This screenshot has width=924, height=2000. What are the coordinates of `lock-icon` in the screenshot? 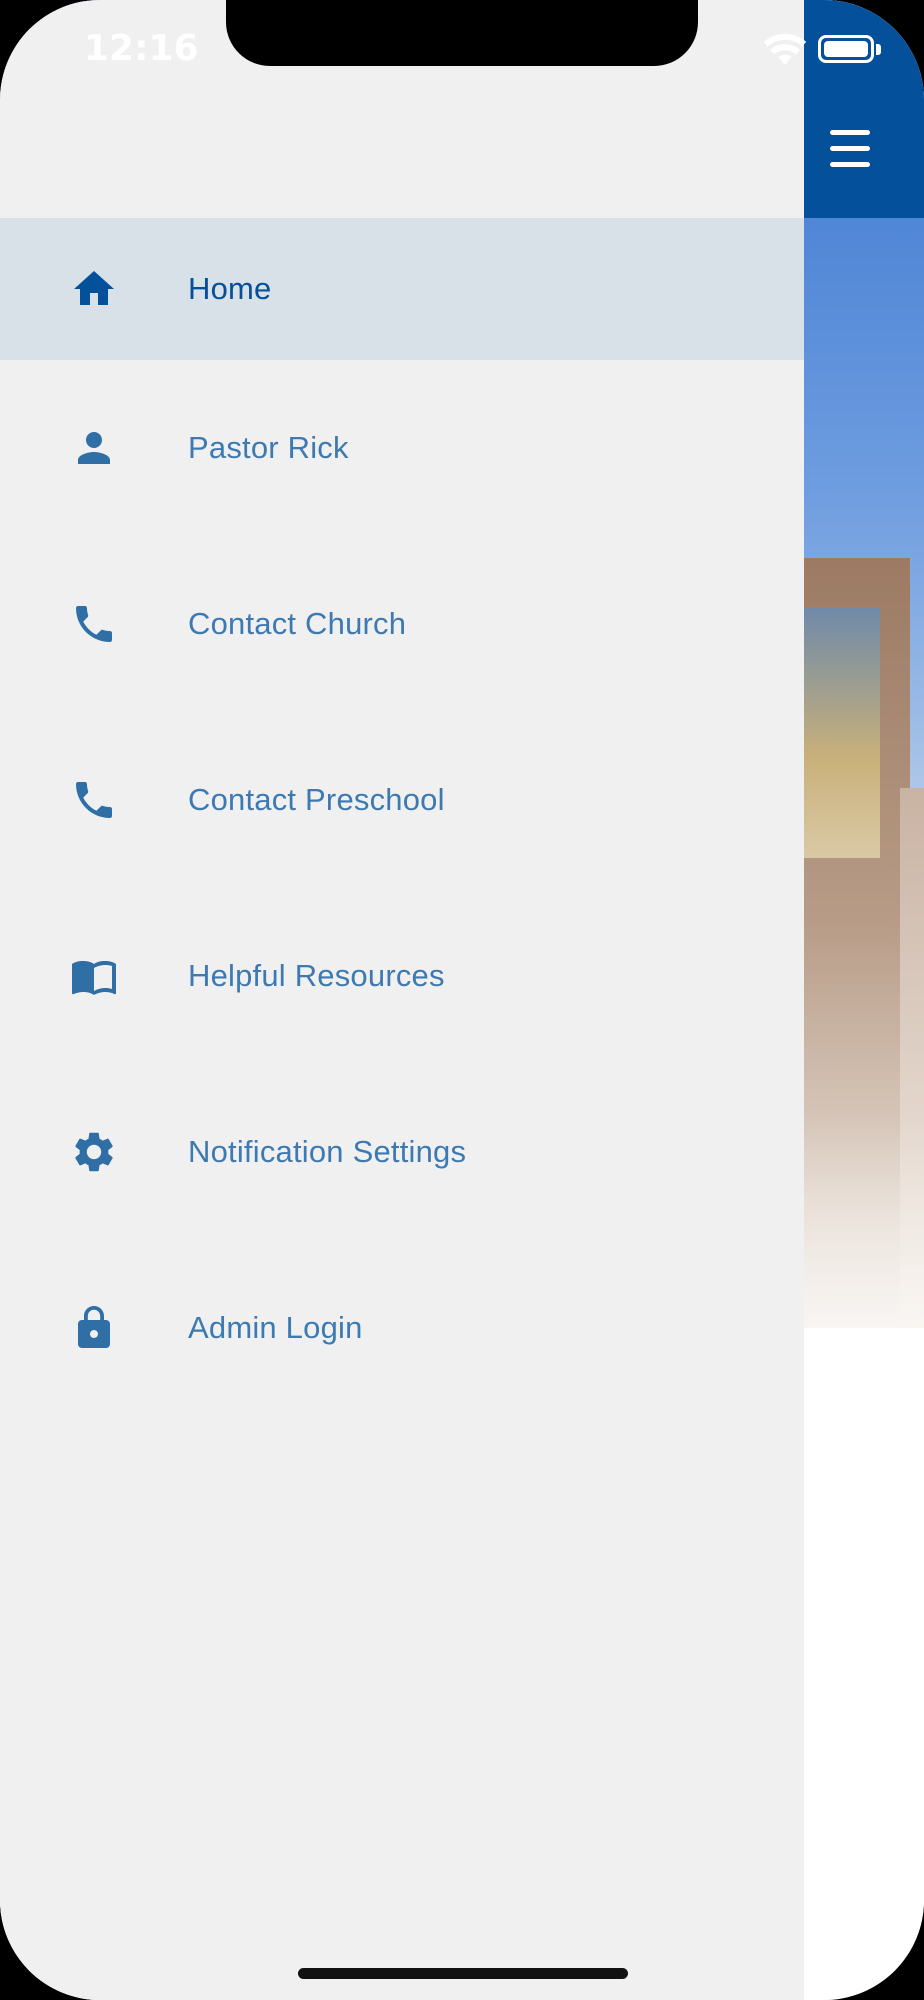 It's located at (94, 1328).